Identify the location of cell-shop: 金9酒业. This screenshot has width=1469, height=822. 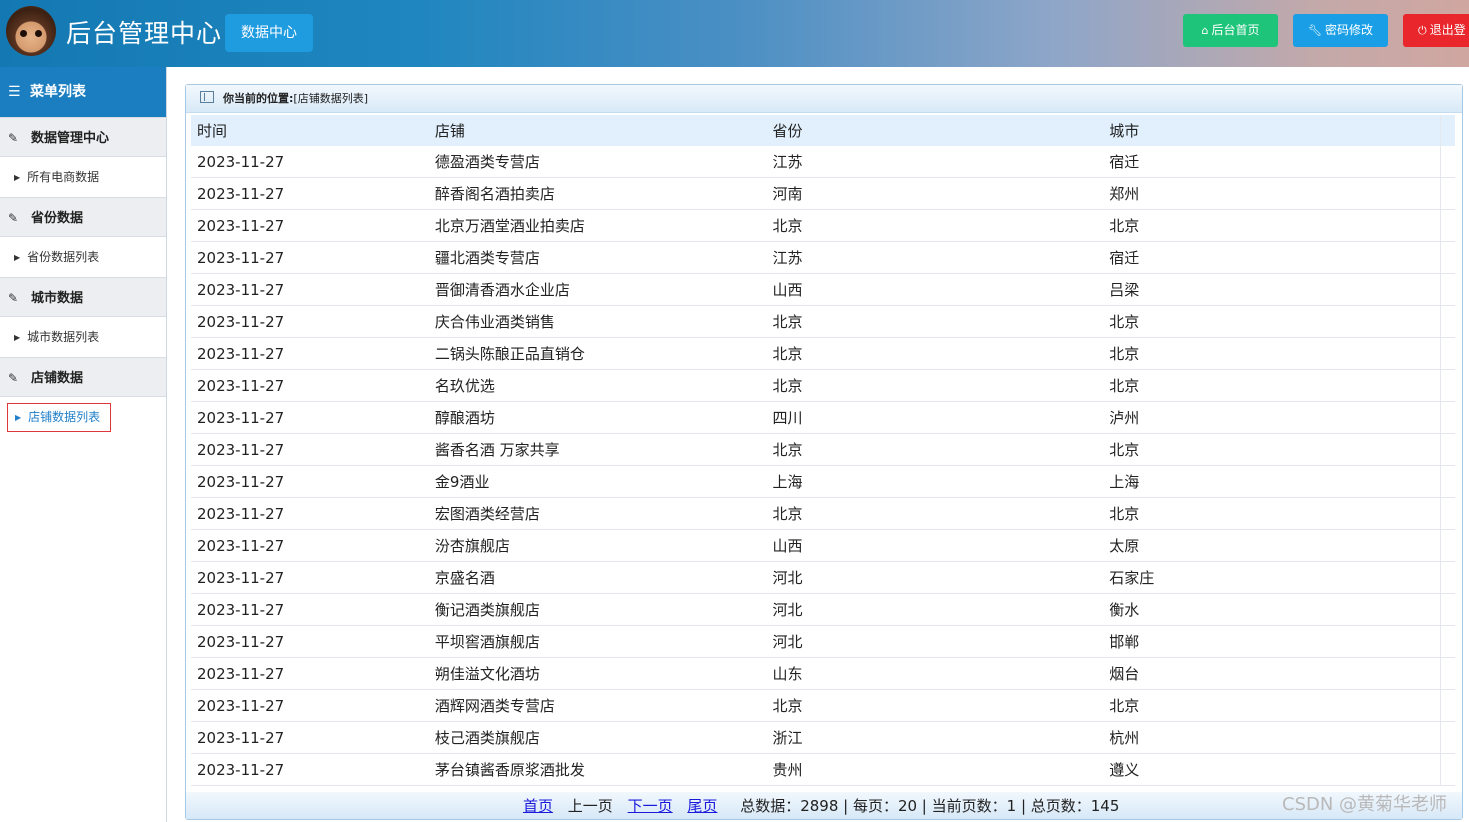
(597, 481).